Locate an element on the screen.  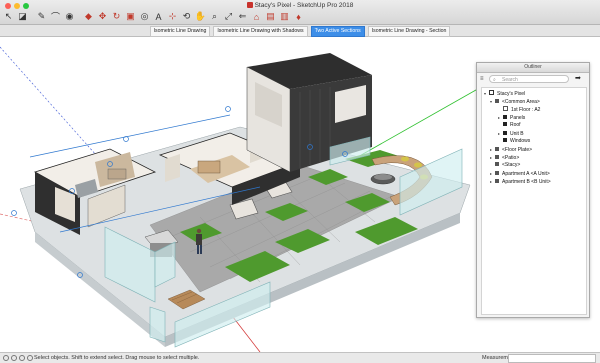
credits-icon is located at coordinates (14, 358).